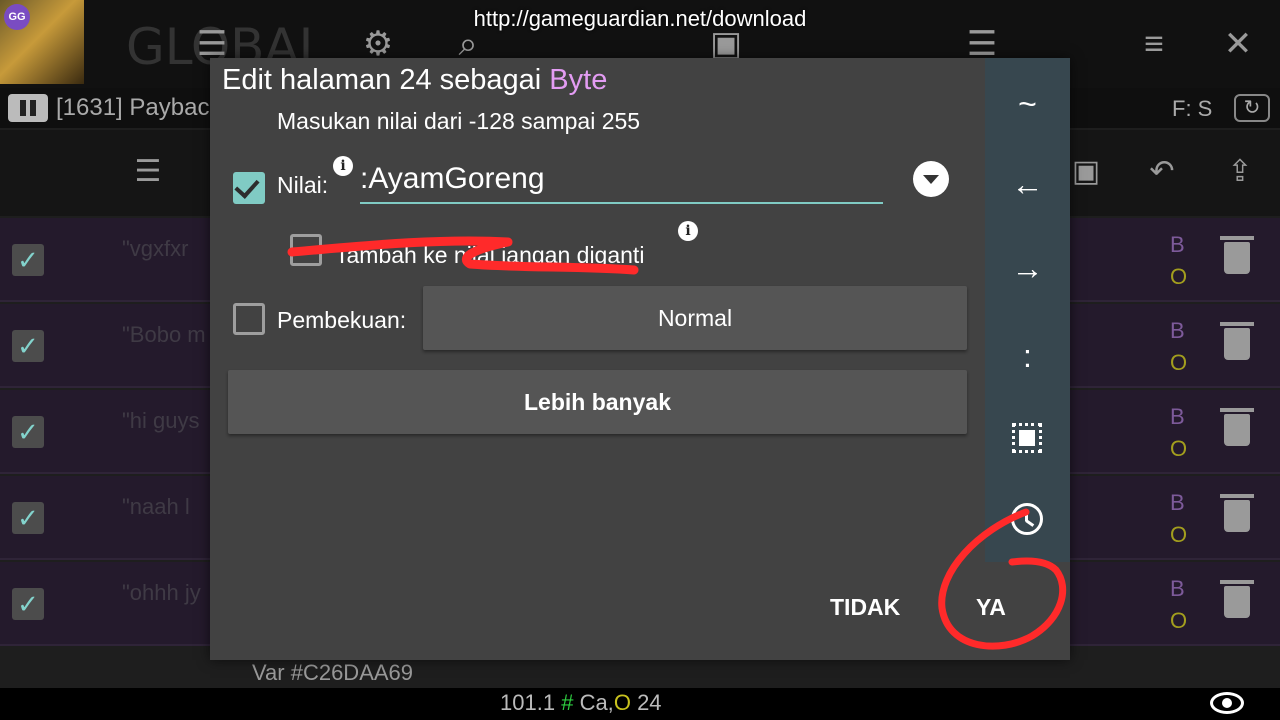 The width and height of the screenshot is (1280, 720). I want to click on freeze-label: Pembekuan:, so click(342, 320).